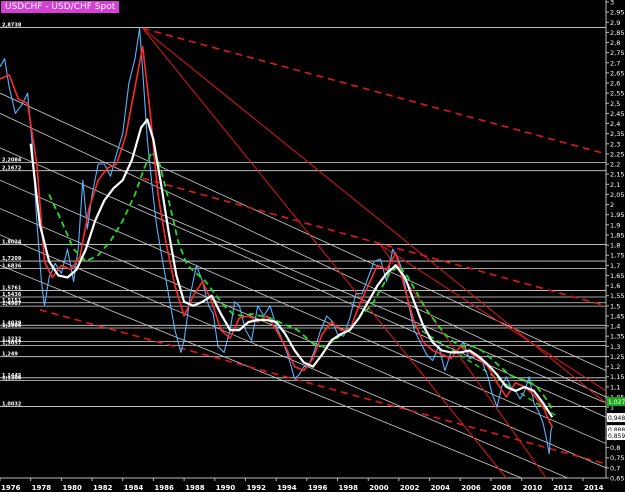  What do you see at coordinates (349, 488) in the screenshot?
I see `x-tick-label: 1998` at bounding box center [349, 488].